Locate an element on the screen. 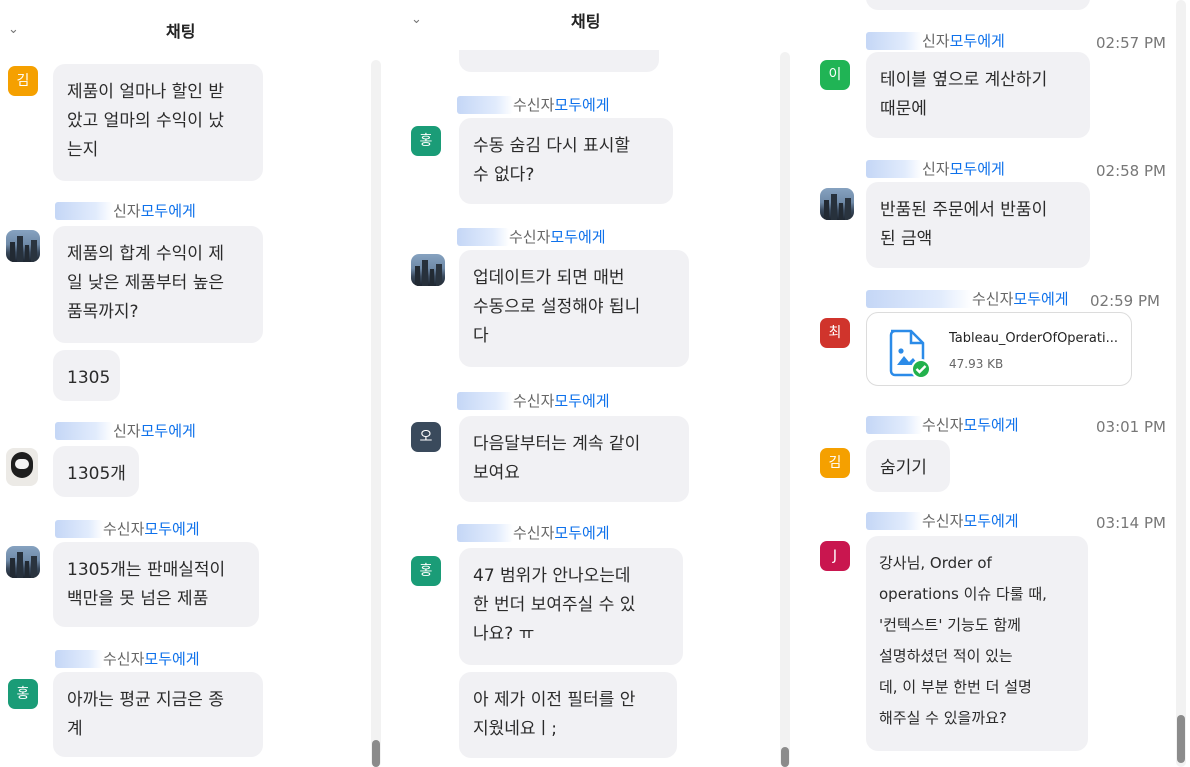  message-bubble: 47 범위가 안나오는데 한 번더 보여주실 수 있 나요? ㅠ is located at coordinates (571, 606).